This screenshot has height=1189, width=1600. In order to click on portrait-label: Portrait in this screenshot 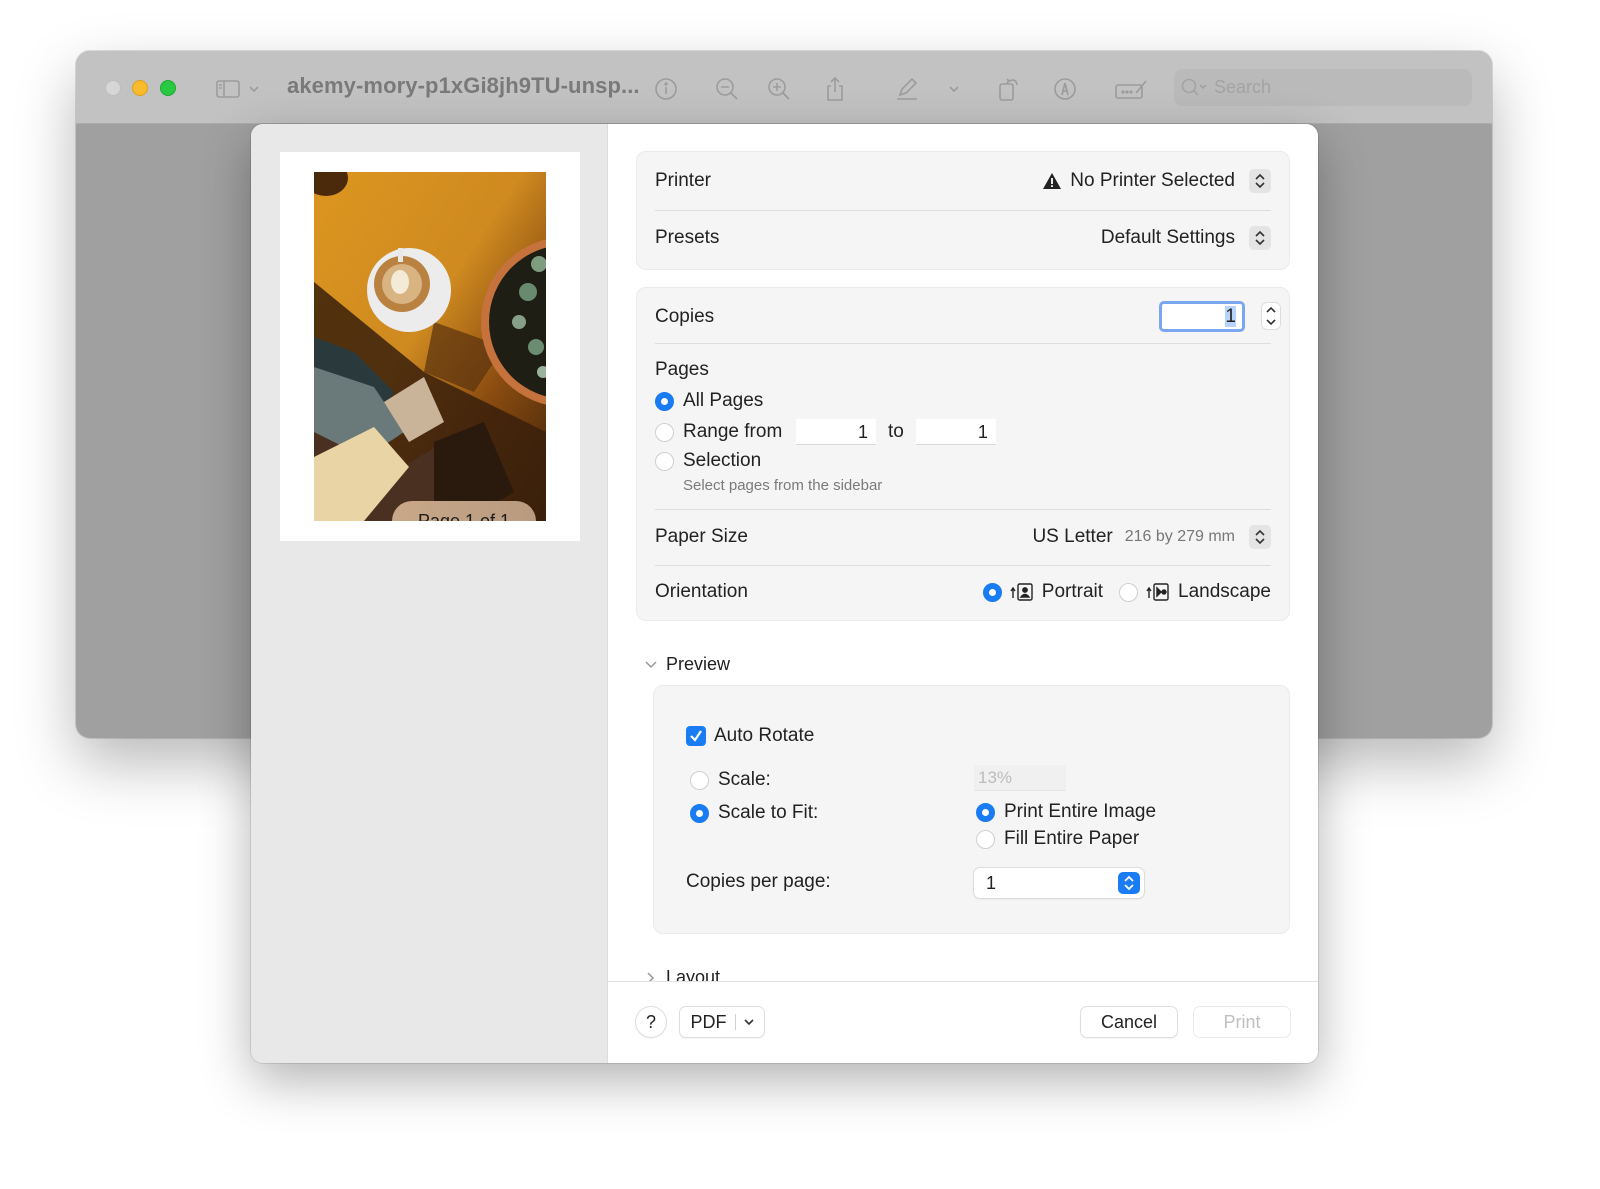, I will do `click(1072, 591)`.